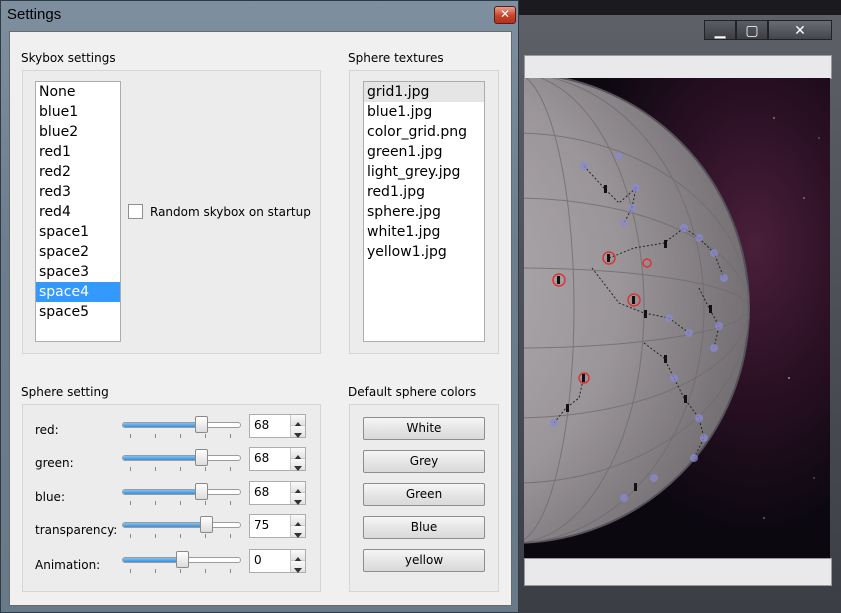 The image size is (841, 613). Describe the element at coordinates (277, 561) in the screenshot. I see `slider-spinbox: 0` at that location.